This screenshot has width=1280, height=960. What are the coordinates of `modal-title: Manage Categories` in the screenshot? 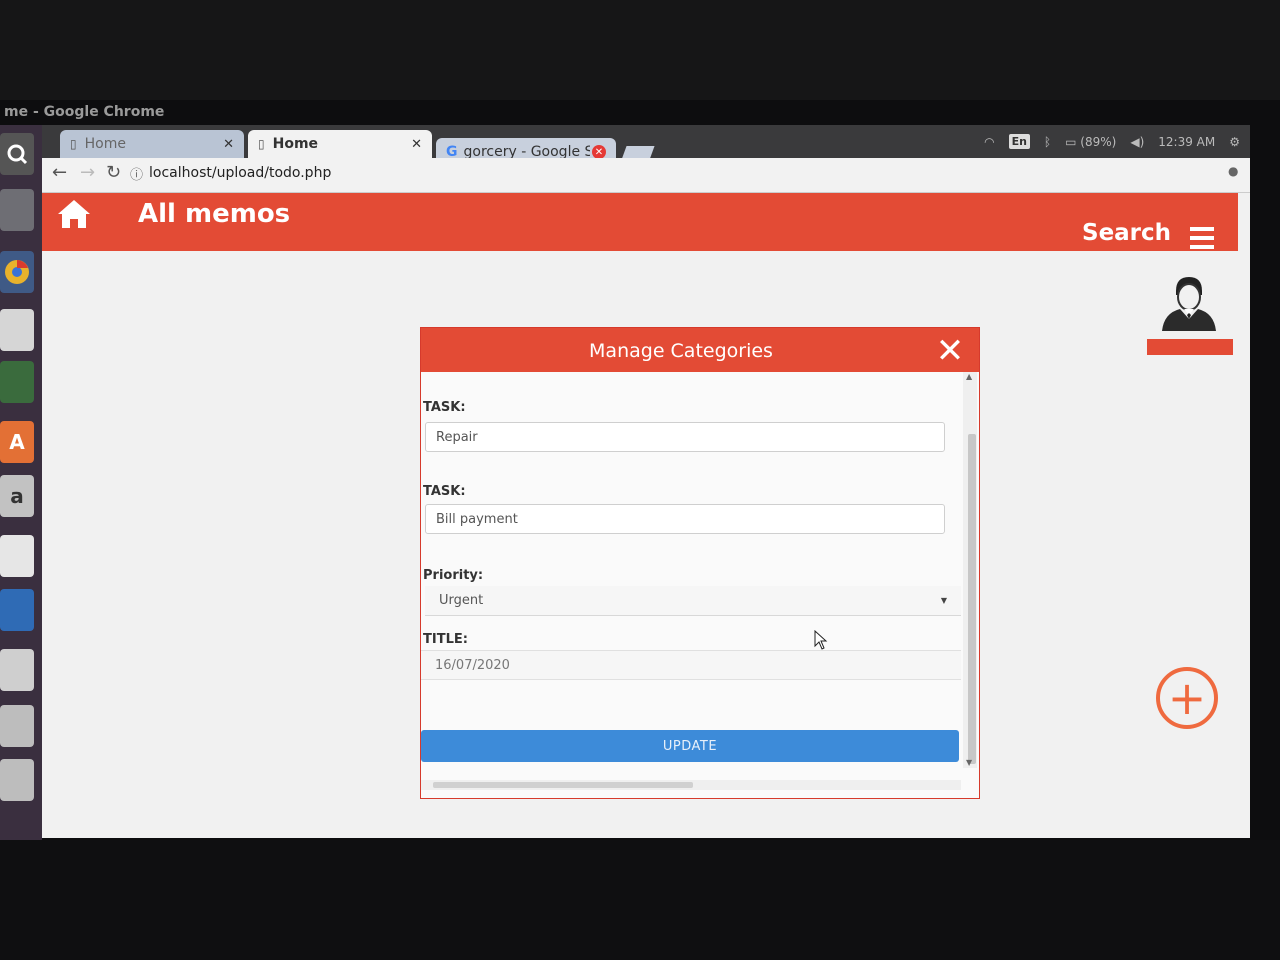 It's located at (681, 351).